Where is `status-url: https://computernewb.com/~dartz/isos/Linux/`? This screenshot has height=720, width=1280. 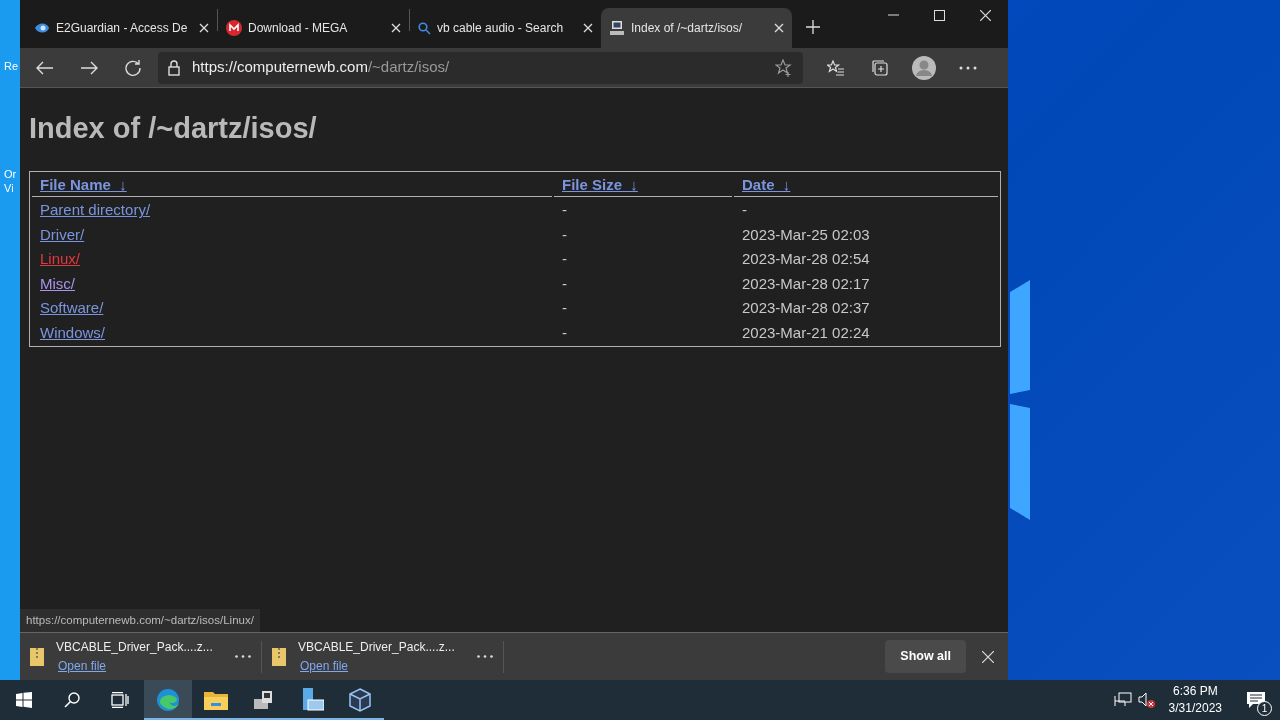 status-url: https://computernewb.com/~dartz/isos/Linux/ is located at coordinates (140, 620).